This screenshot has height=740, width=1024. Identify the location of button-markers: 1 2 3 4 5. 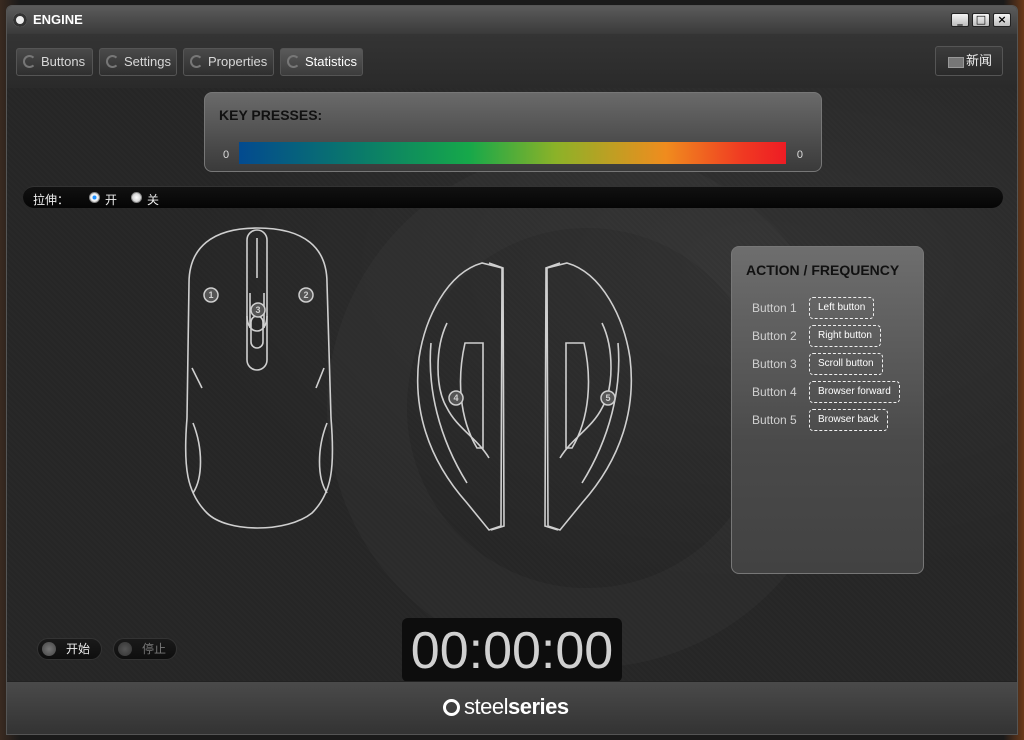
(409, 346).